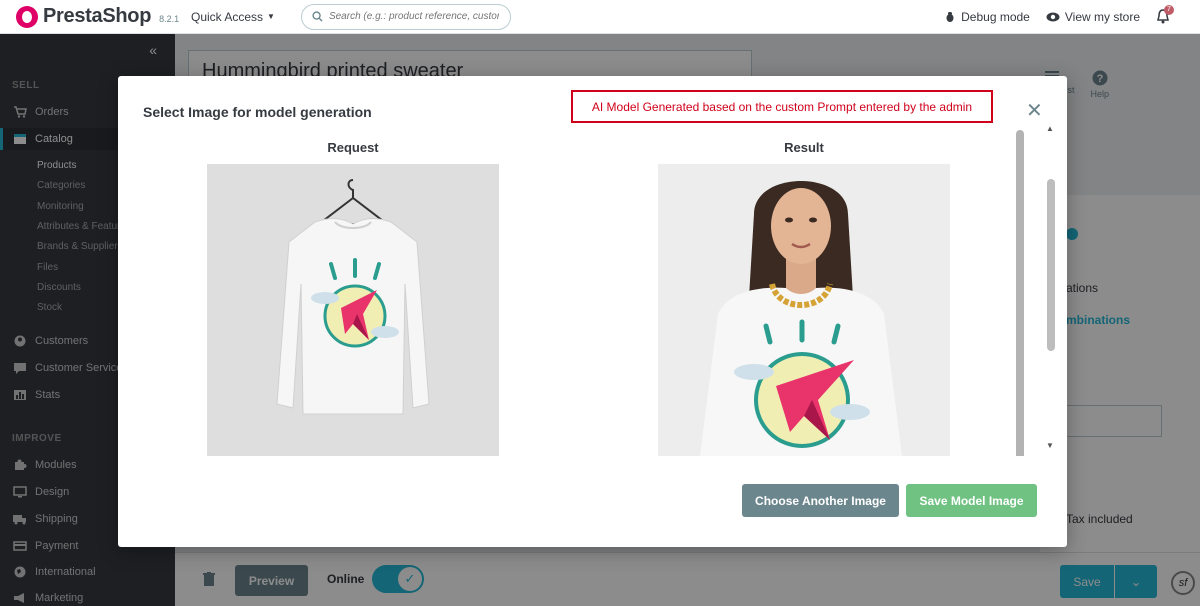 The height and width of the screenshot is (606, 1200). Describe the element at coordinates (271, 16) in the screenshot. I see `caret-down-icon: ▼` at that location.